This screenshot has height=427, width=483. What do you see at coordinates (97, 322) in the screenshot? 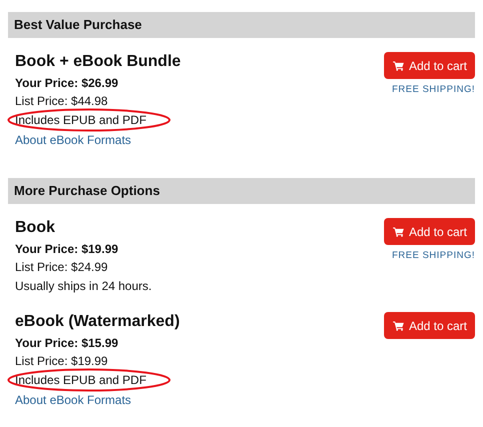
I see `product-title: eBook (Watermarked)` at bounding box center [97, 322].